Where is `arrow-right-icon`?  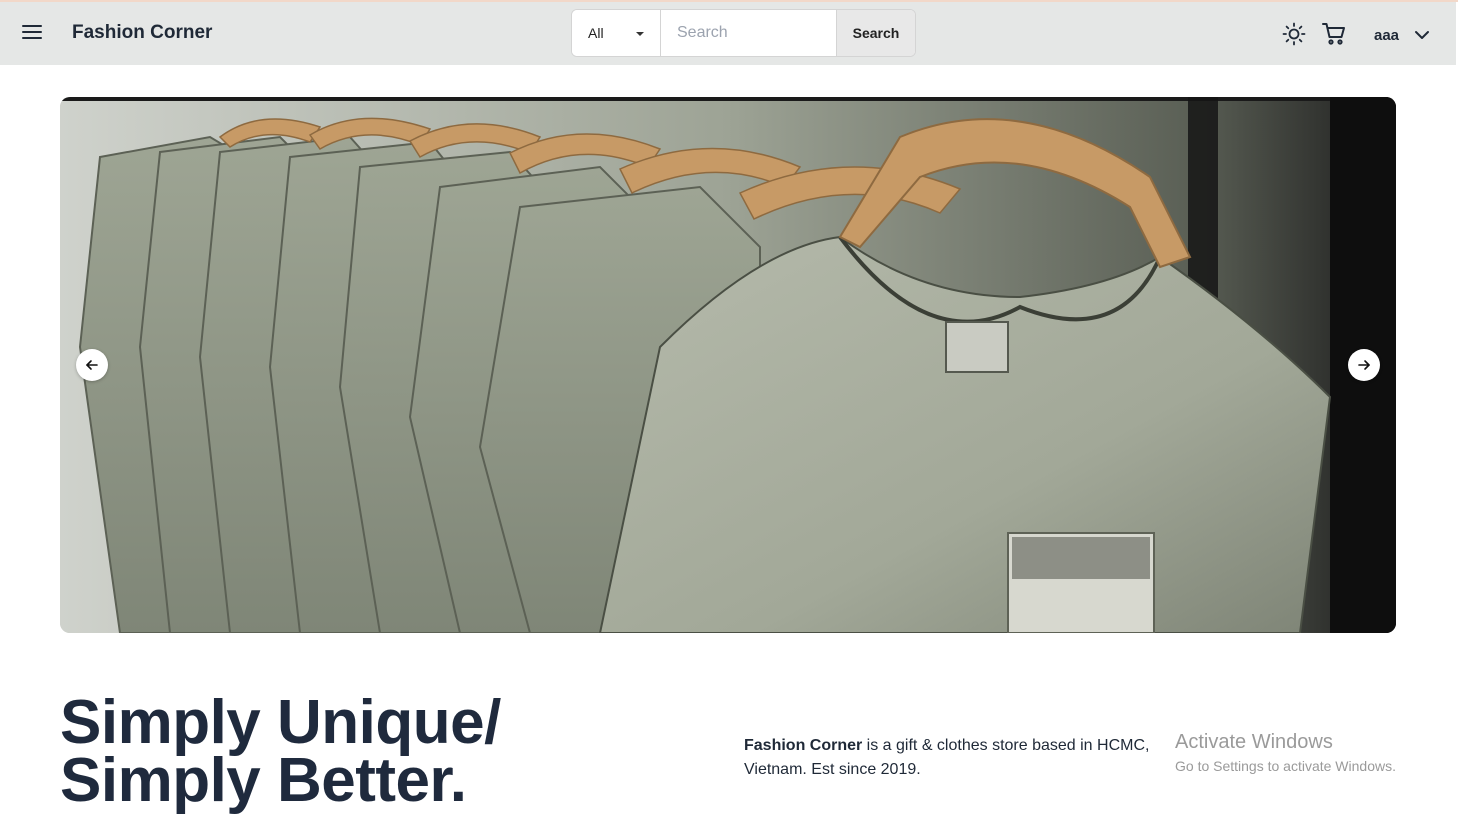
arrow-right-icon is located at coordinates (1364, 365).